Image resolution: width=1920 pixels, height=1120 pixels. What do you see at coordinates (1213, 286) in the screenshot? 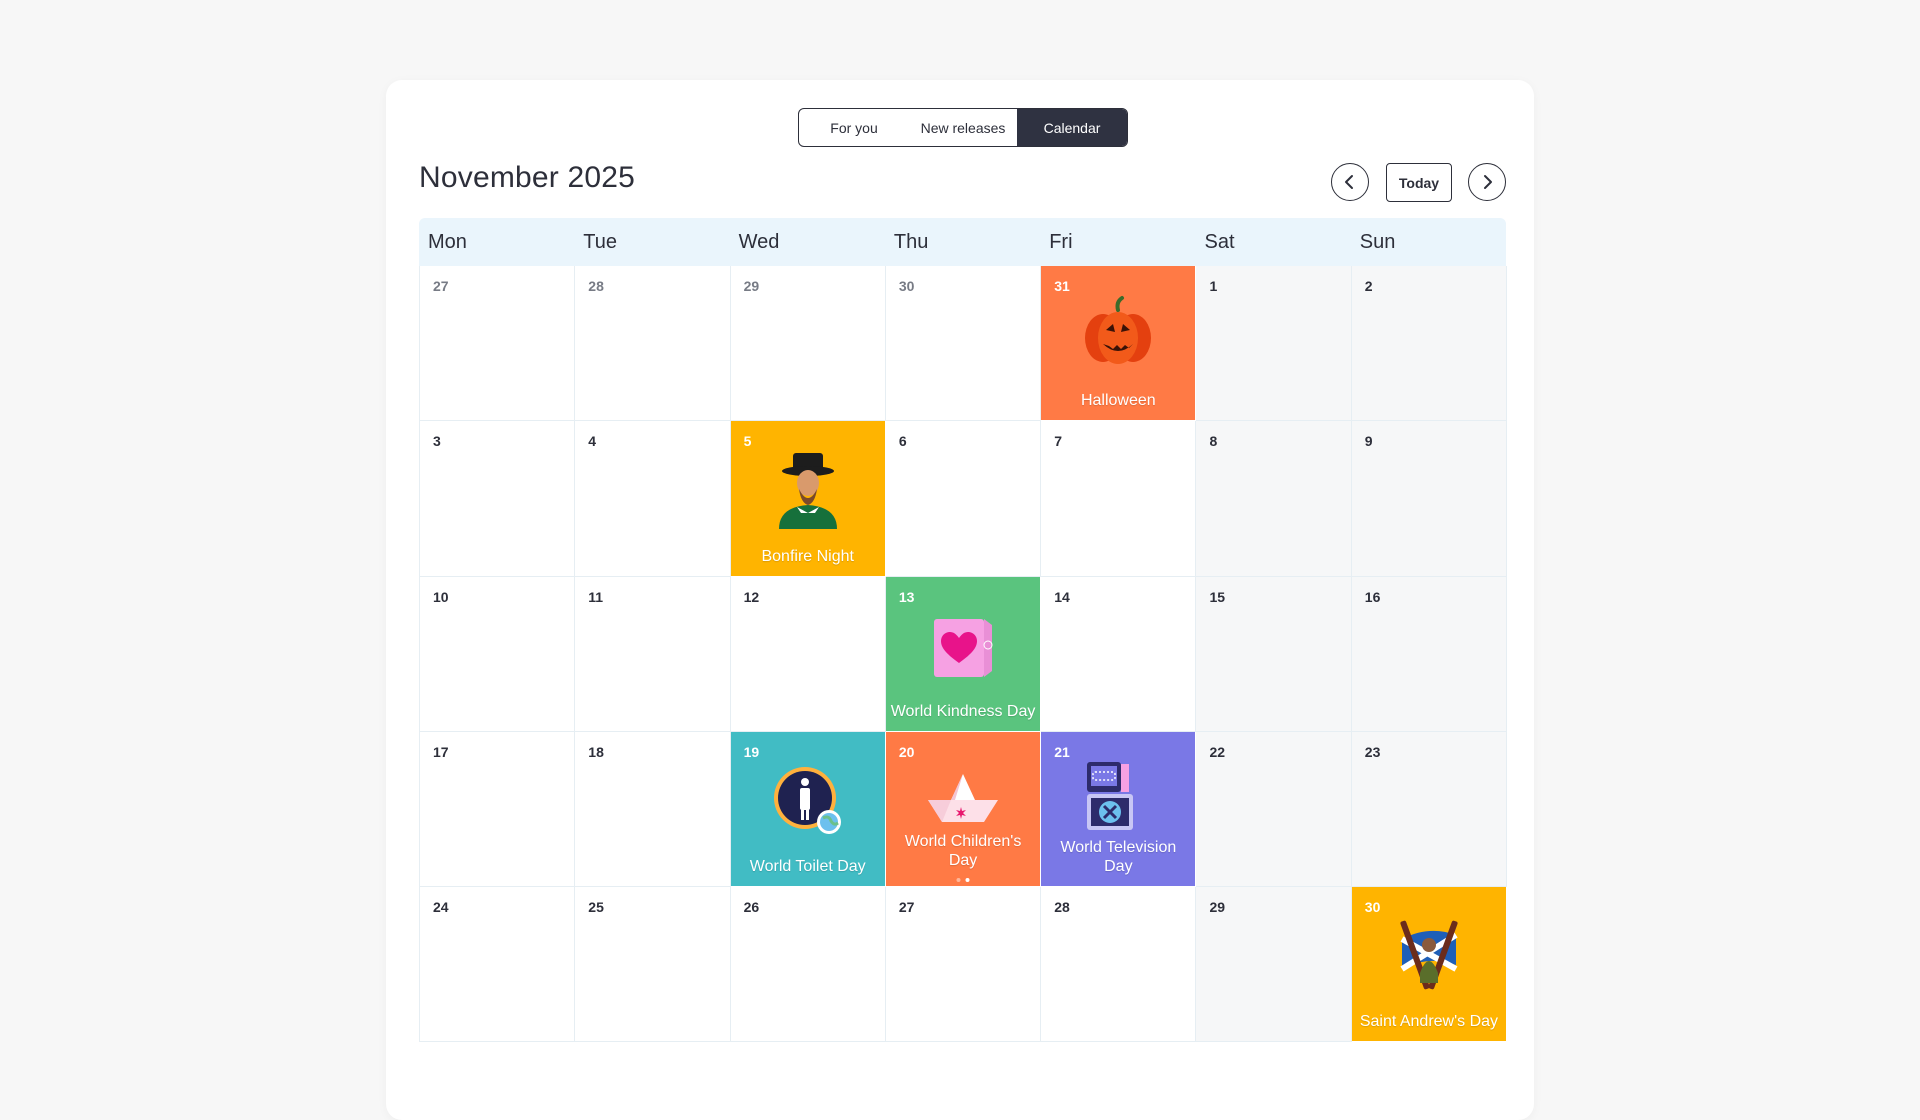
I see `day-number: 1` at bounding box center [1213, 286].